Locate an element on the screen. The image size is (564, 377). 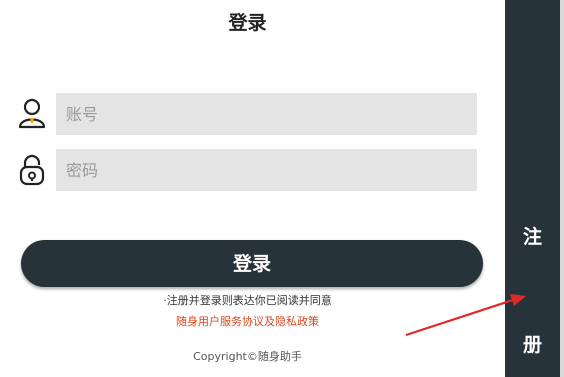
window-edge is located at coordinates (562, 188).